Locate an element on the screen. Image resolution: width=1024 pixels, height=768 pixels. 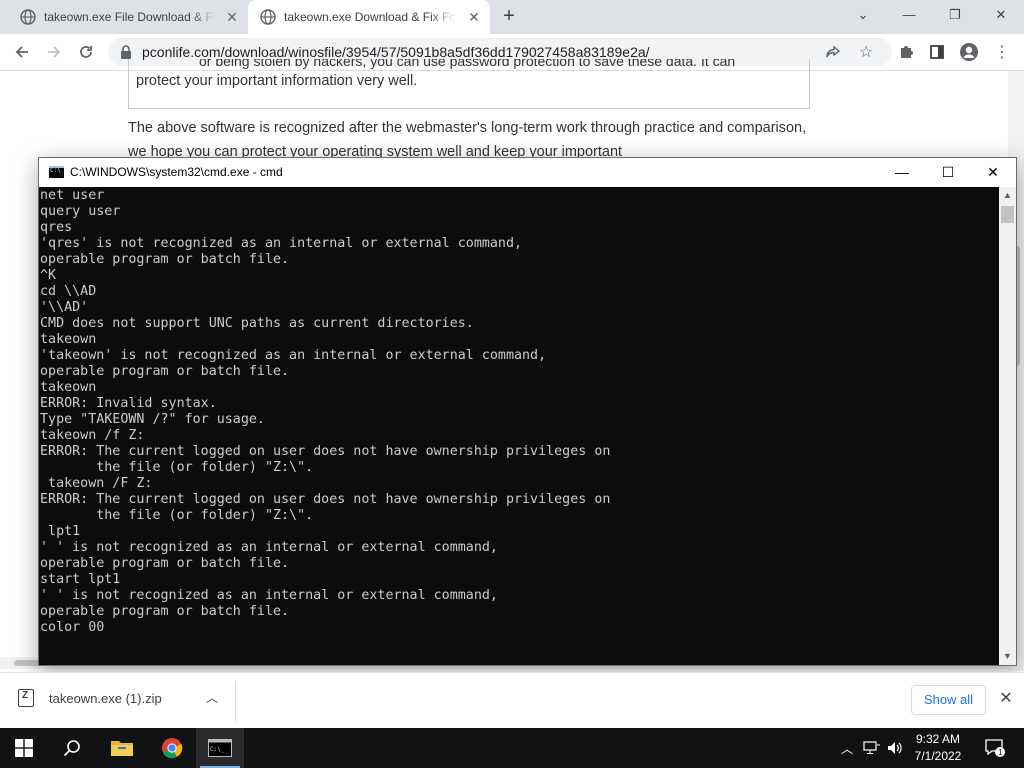
notification-icon: 1 is located at coordinates (995, 748).